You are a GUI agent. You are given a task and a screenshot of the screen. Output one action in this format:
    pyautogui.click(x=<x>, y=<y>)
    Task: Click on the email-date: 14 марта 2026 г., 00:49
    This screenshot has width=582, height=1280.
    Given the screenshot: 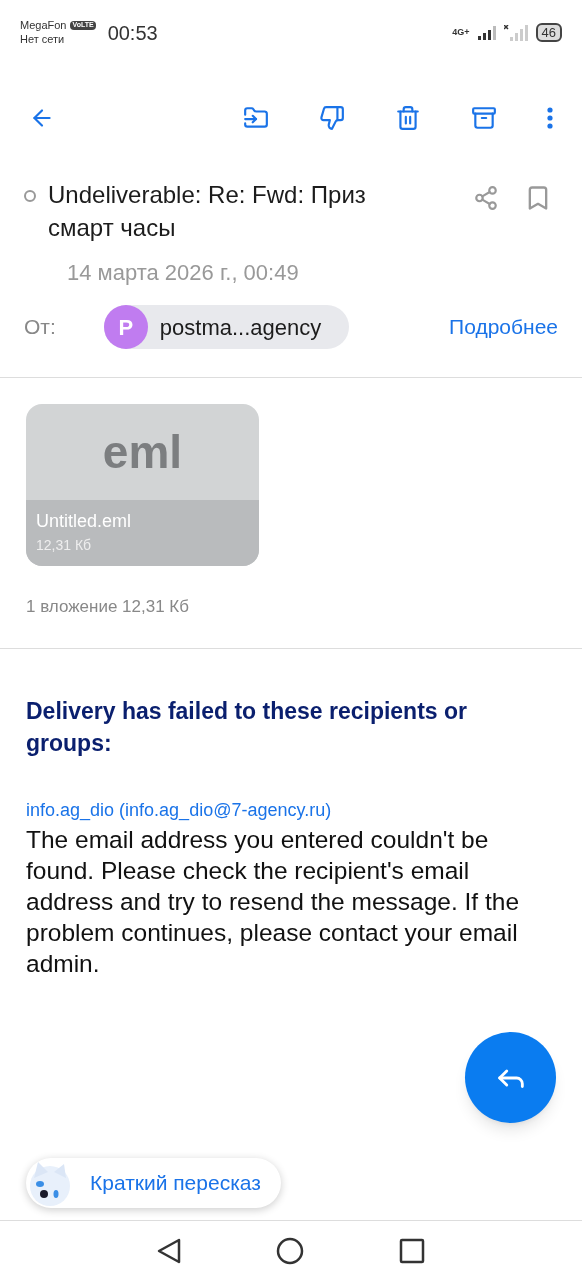 What is the action you would take?
    pyautogui.click(x=183, y=272)
    